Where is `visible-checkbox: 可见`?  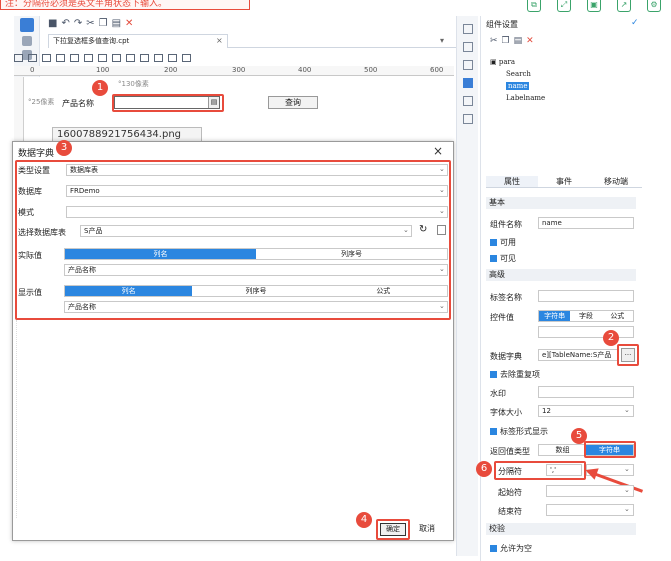 visible-checkbox: 可见 is located at coordinates (503, 258).